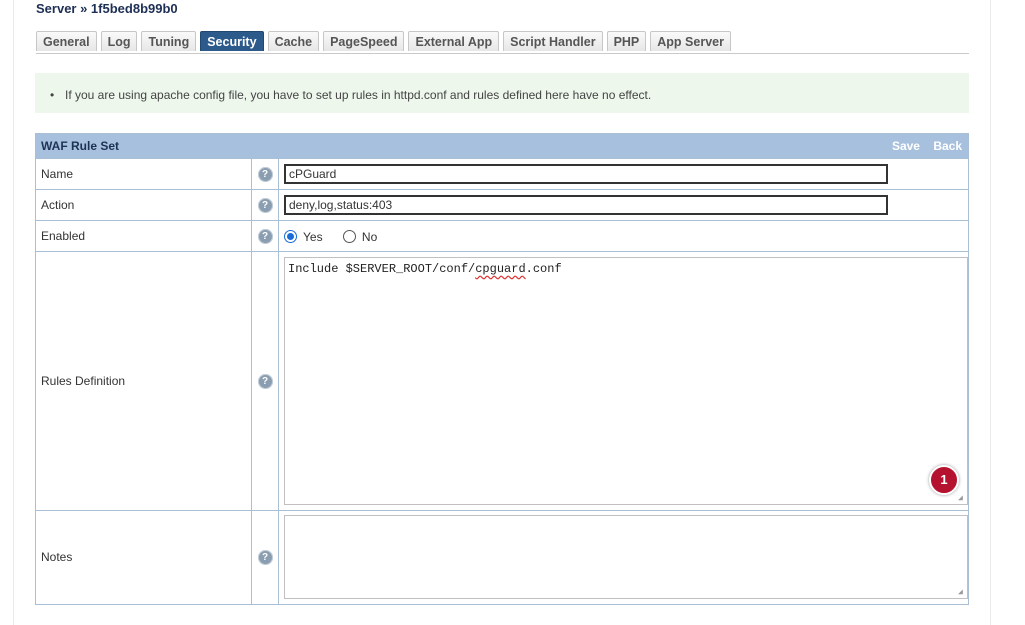 This screenshot has width=1025, height=625. What do you see at coordinates (626, 557) in the screenshot?
I see `notes-textarea: ◢` at bounding box center [626, 557].